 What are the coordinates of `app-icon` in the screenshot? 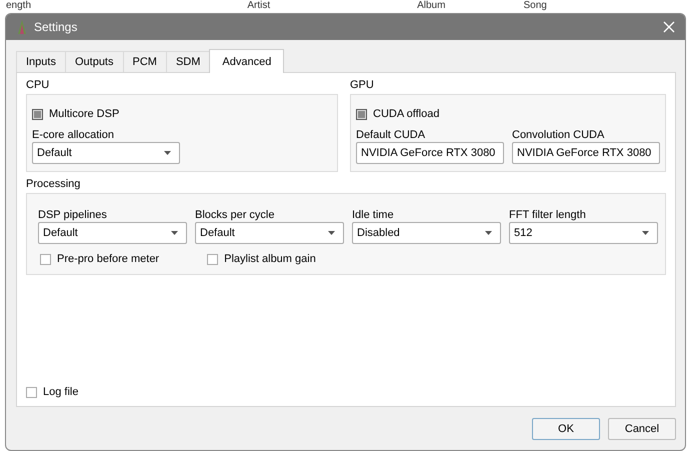 It's located at (22, 27).